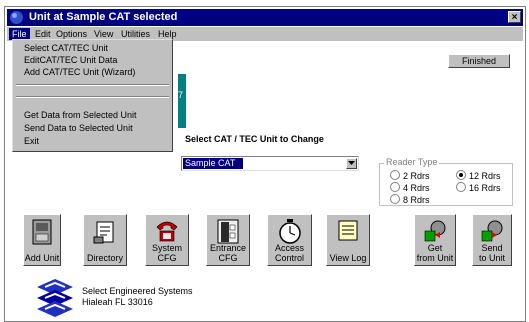 This screenshot has width=529, height=322. Describe the element at coordinates (117, 302) in the screenshot. I see `company-address: Hialeah FL 33016` at that location.